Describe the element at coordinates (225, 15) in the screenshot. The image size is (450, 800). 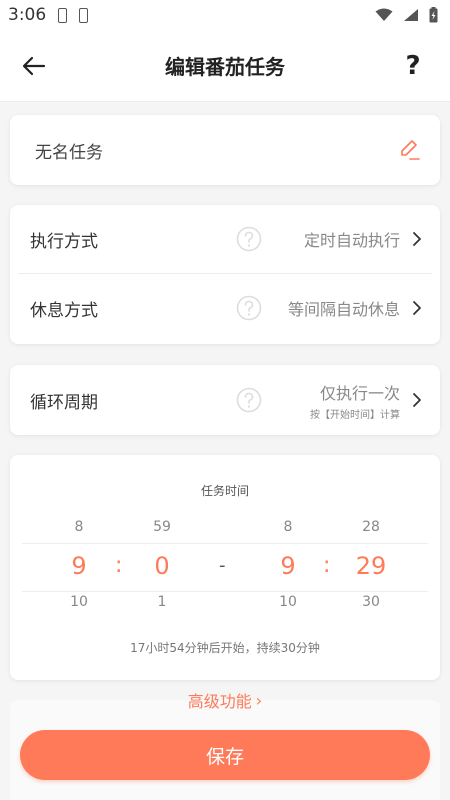
I see `status-bar: 3:06` at that location.